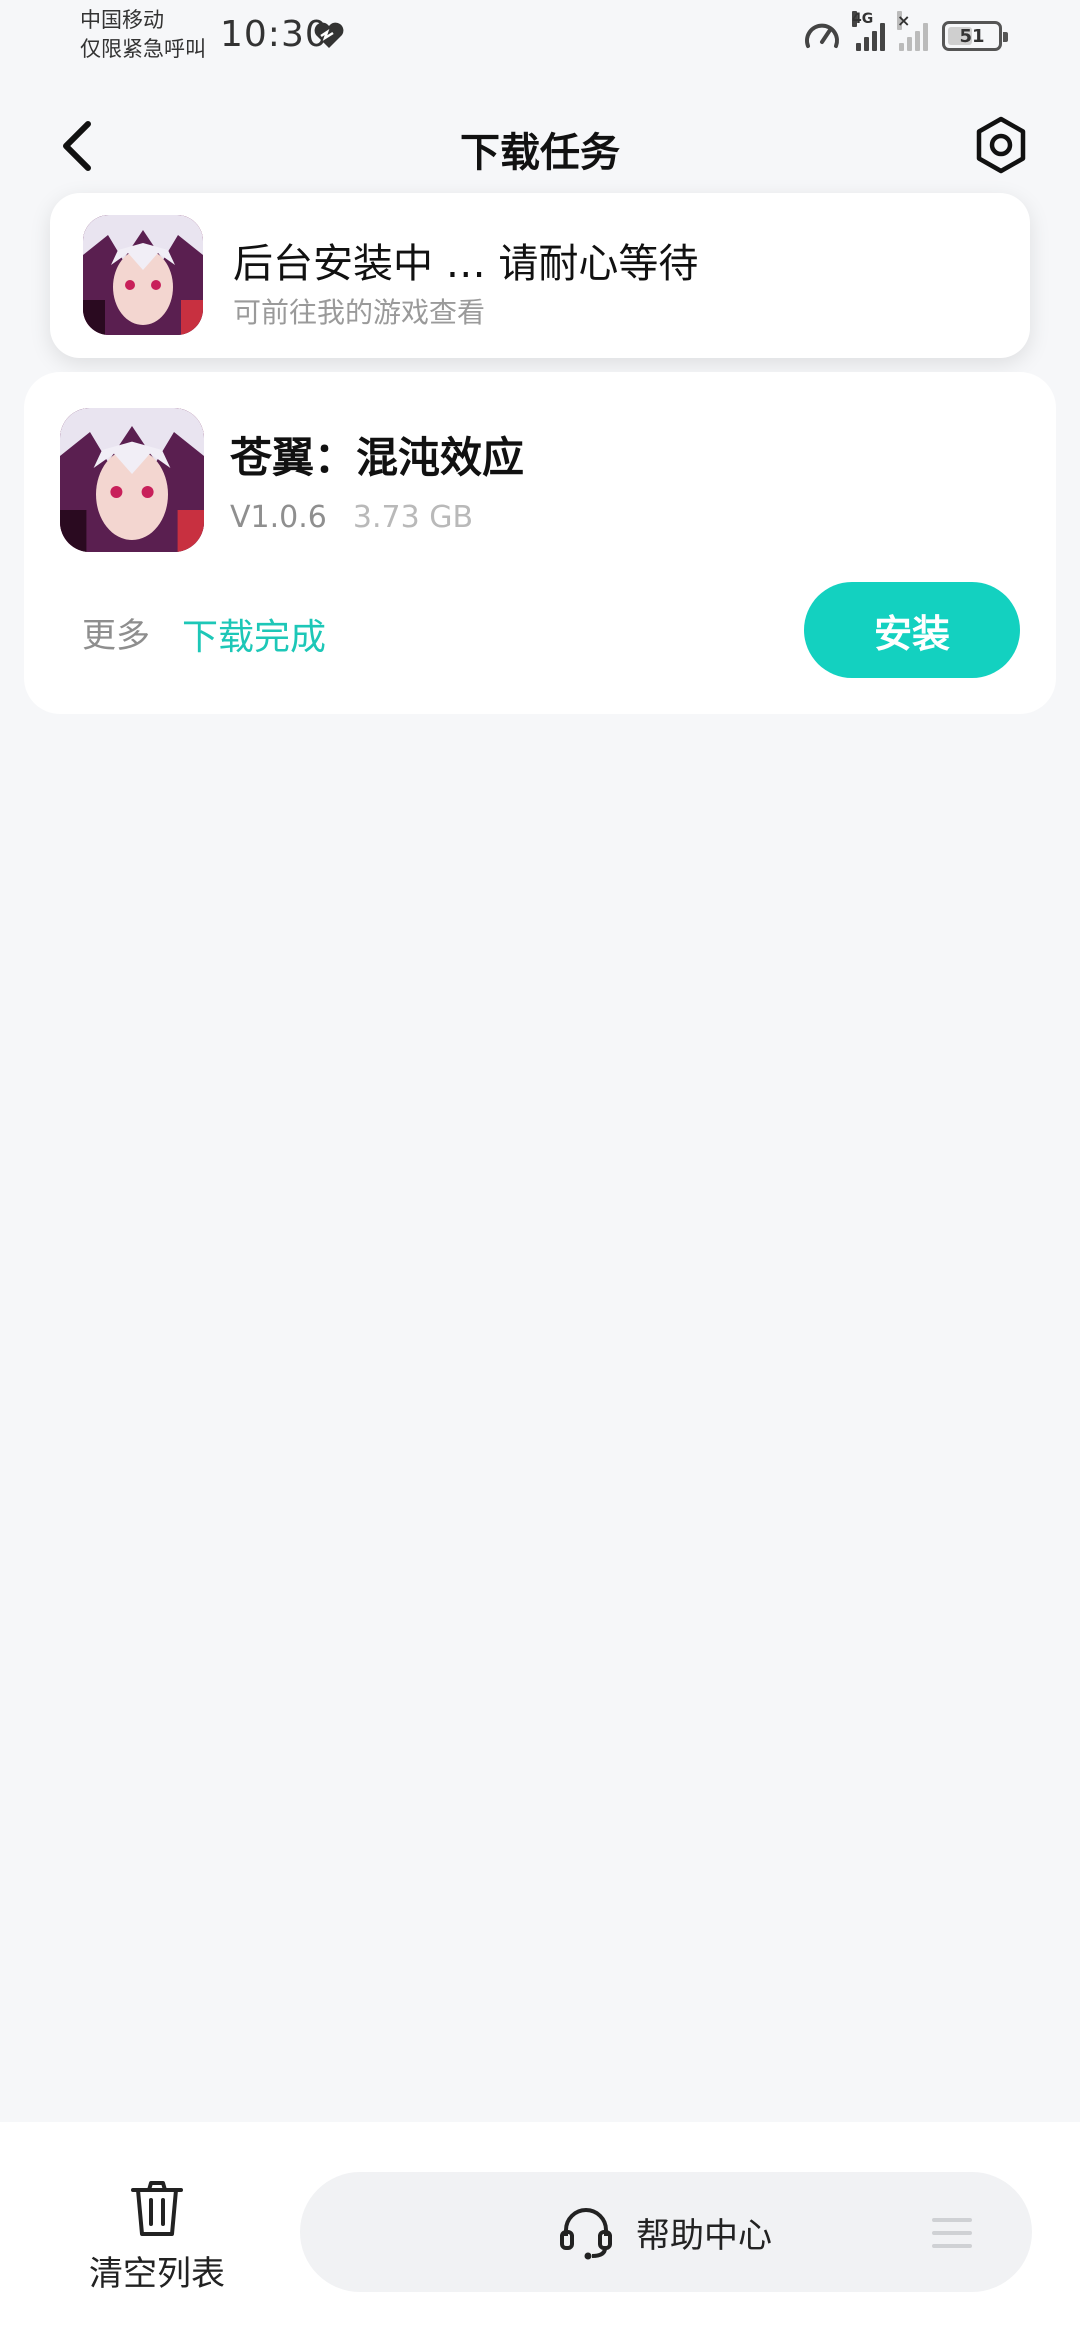  Describe the element at coordinates (116, 632) in the screenshot. I see `more-button: 更多` at that location.